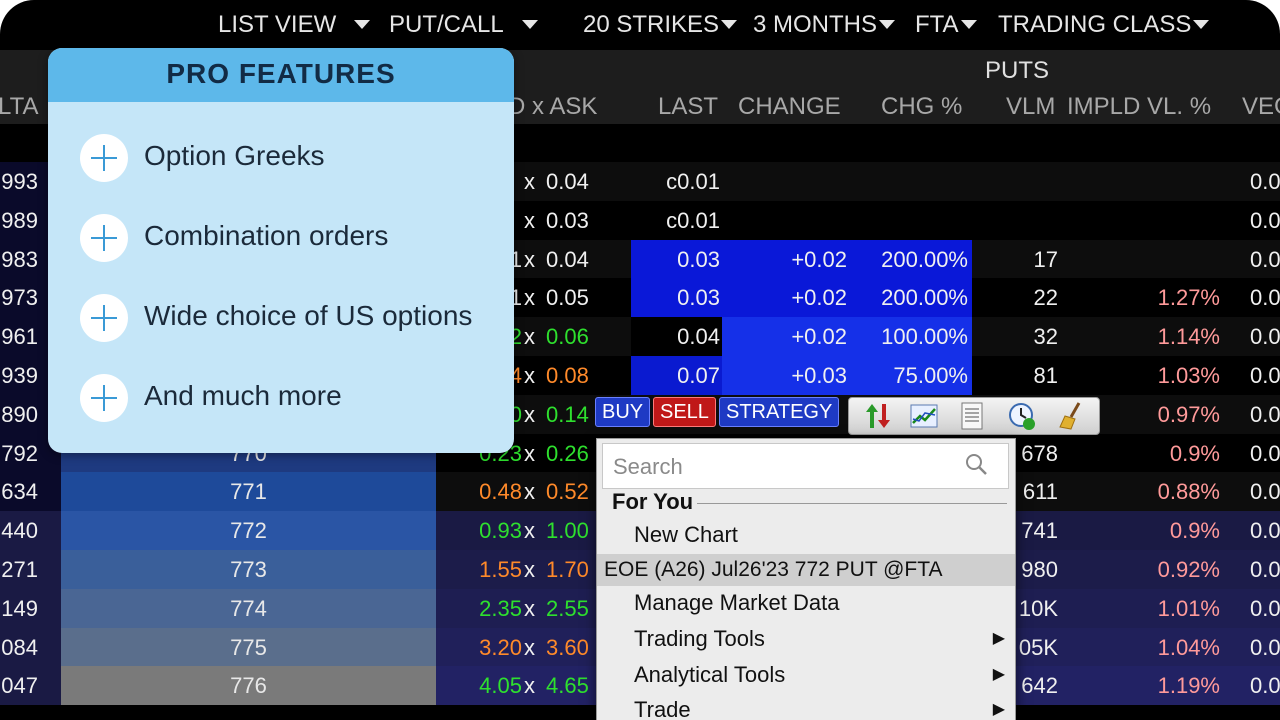  Describe the element at coordinates (930, 375) in the screenshot. I see `chg-pct-cell: 75.00%` at that location.